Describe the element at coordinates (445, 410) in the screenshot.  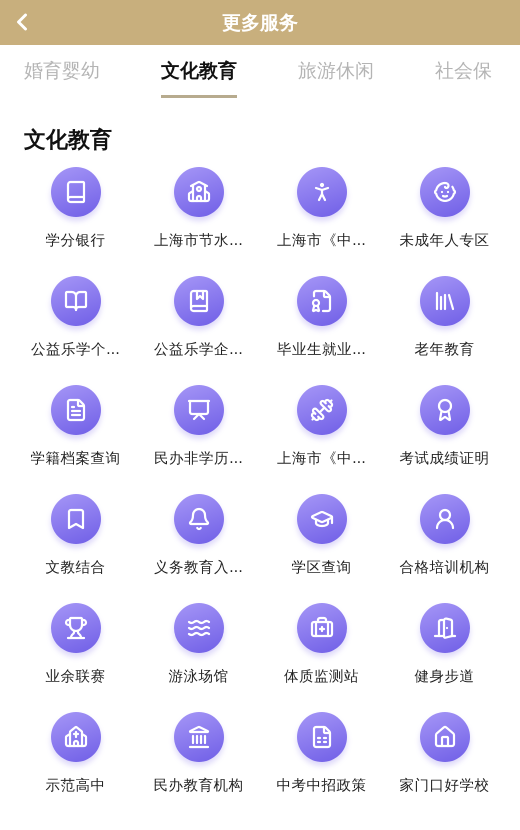
I see `award-icon` at that location.